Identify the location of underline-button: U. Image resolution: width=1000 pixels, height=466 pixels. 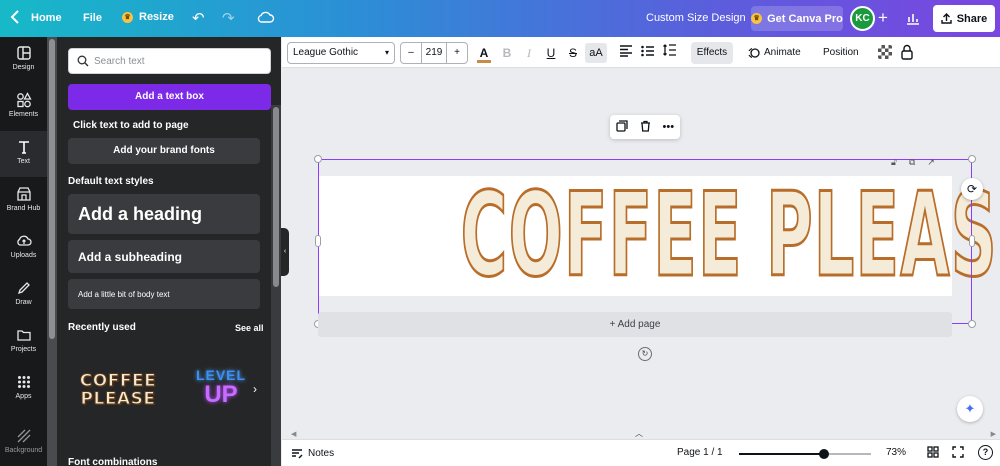
(551, 53).